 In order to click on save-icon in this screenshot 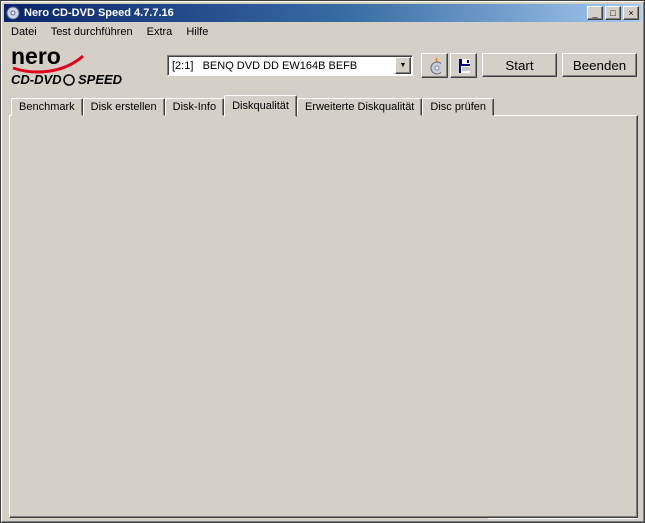, I will do `click(464, 65)`.